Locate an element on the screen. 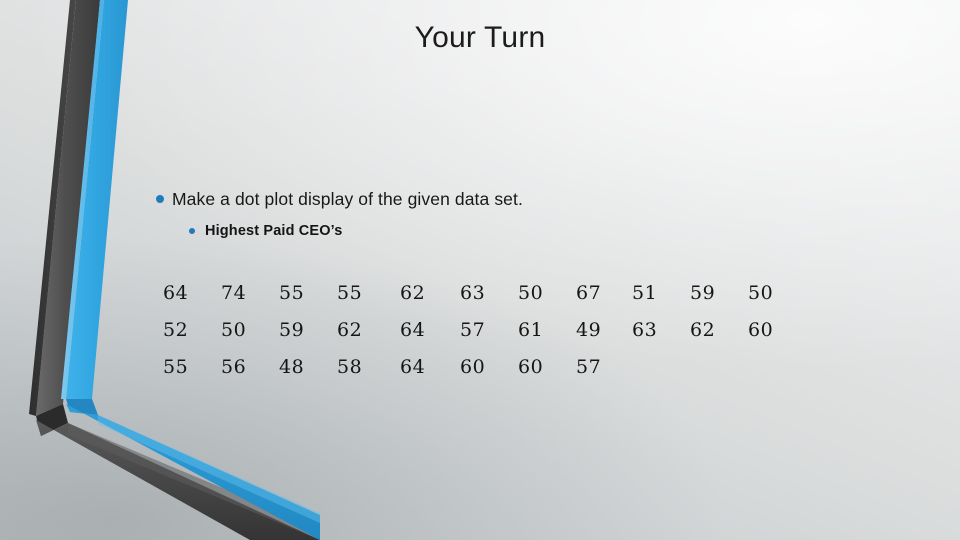 Image resolution: width=960 pixels, height=540 pixels. data-cell: 67 is located at coordinates (589, 293).